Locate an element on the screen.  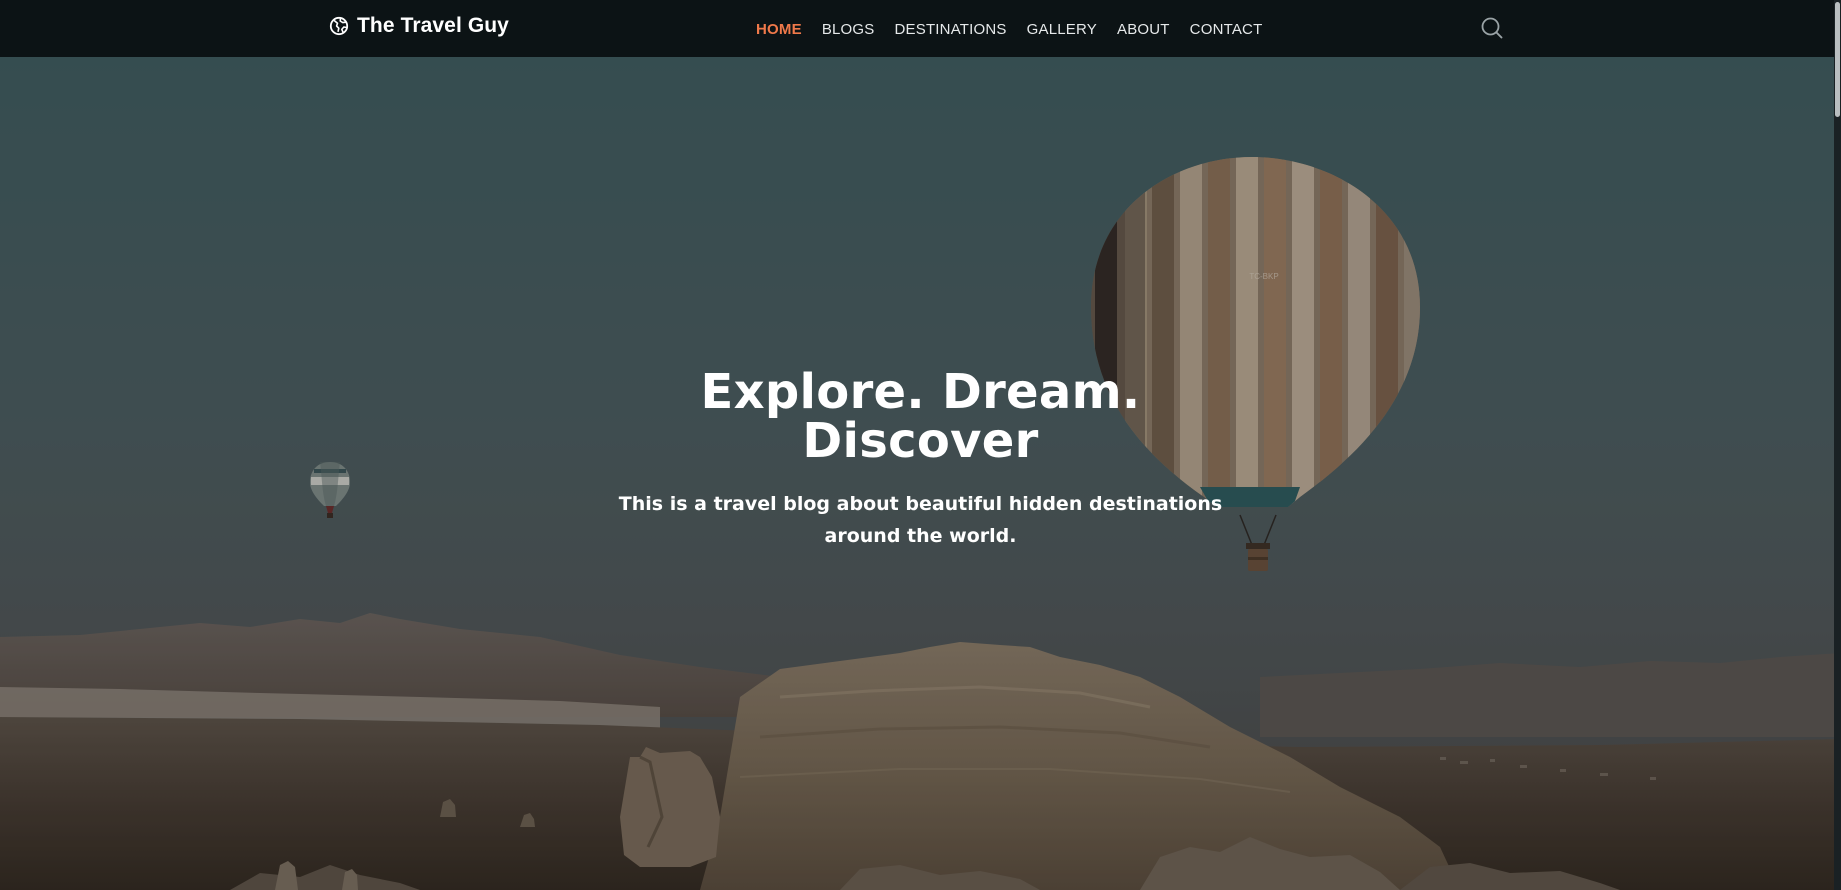
nav-item-home: HOME is located at coordinates (779, 29).